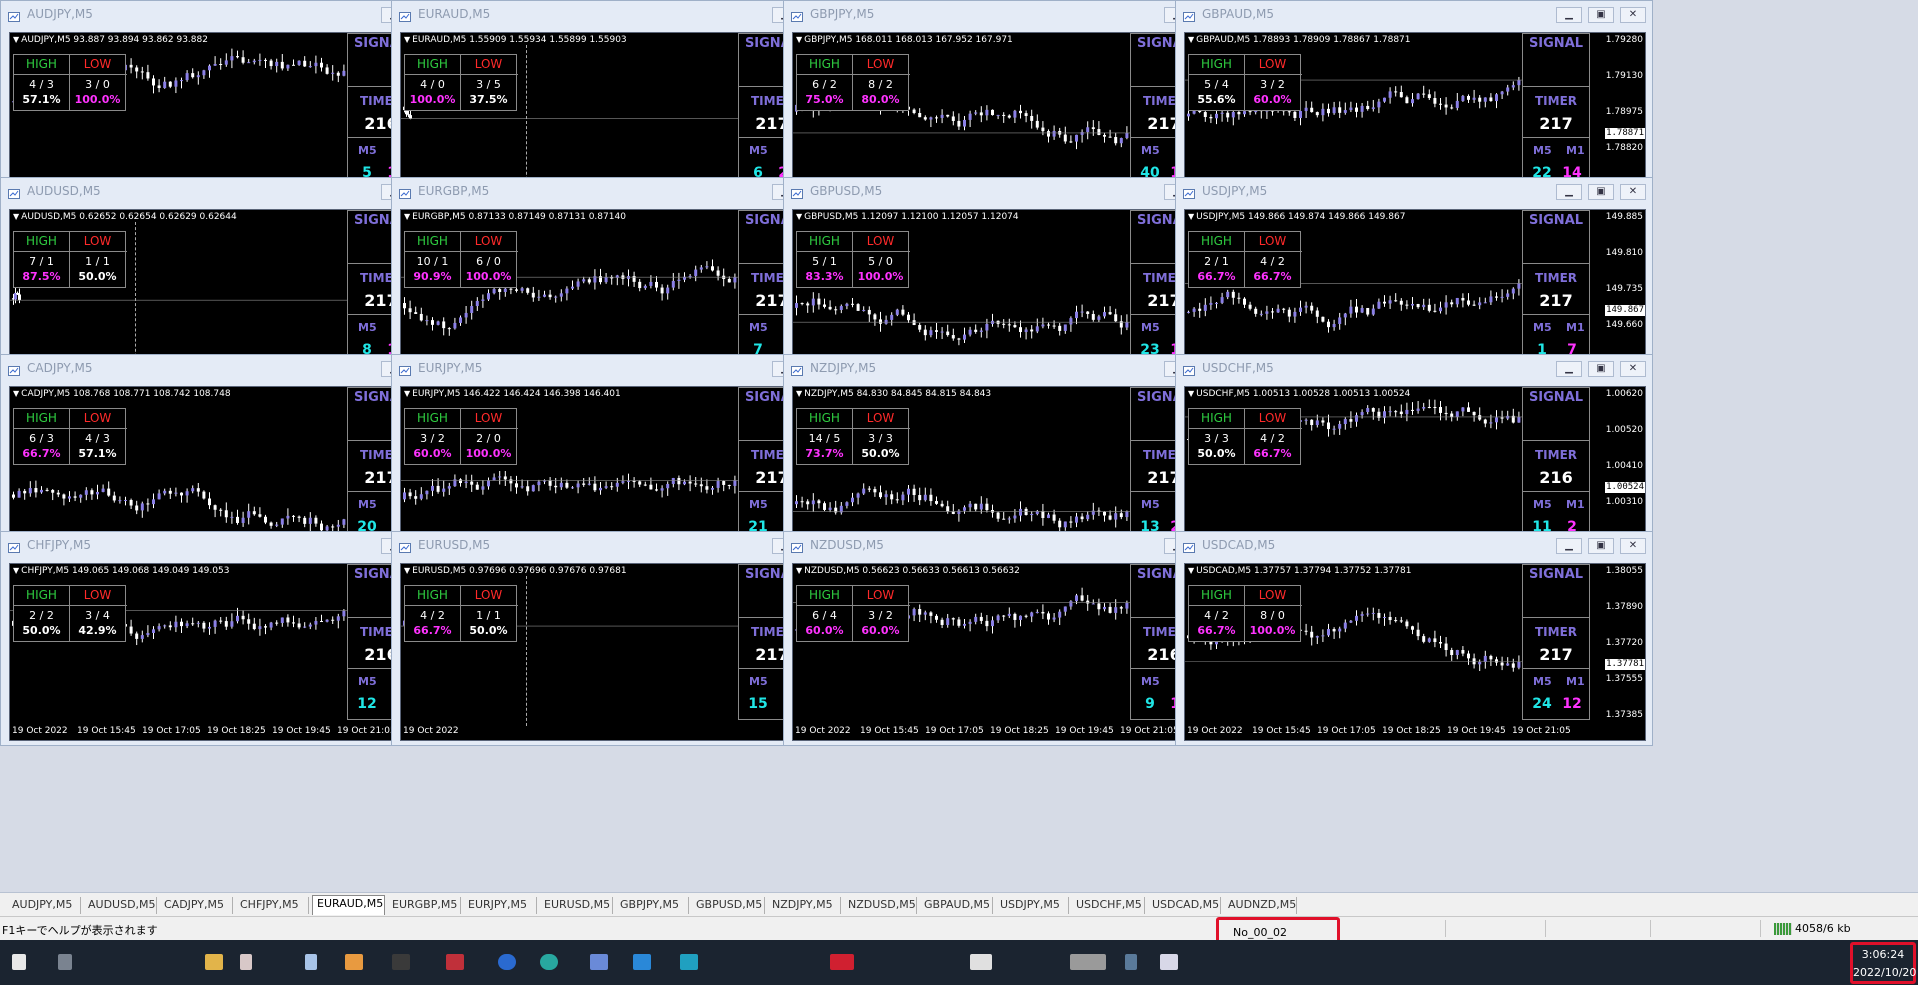 The image size is (1918, 985). I want to click on panel-divider, so click(853, 428).